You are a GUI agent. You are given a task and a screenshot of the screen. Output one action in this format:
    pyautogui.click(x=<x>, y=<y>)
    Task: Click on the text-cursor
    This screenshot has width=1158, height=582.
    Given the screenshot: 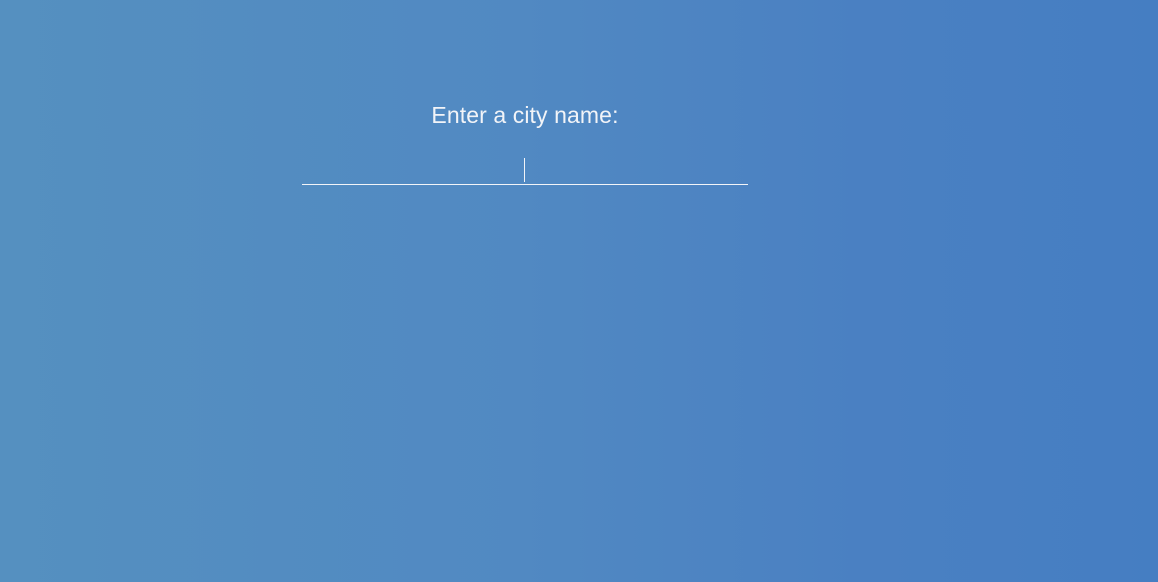 What is the action you would take?
    pyautogui.click(x=524, y=170)
    